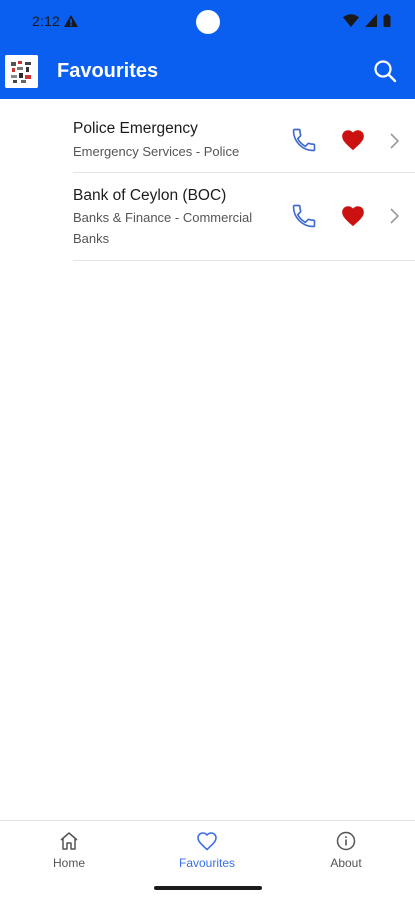 This screenshot has width=415, height=900. Describe the element at coordinates (207, 841) in the screenshot. I see `heart-outline-icon` at that location.